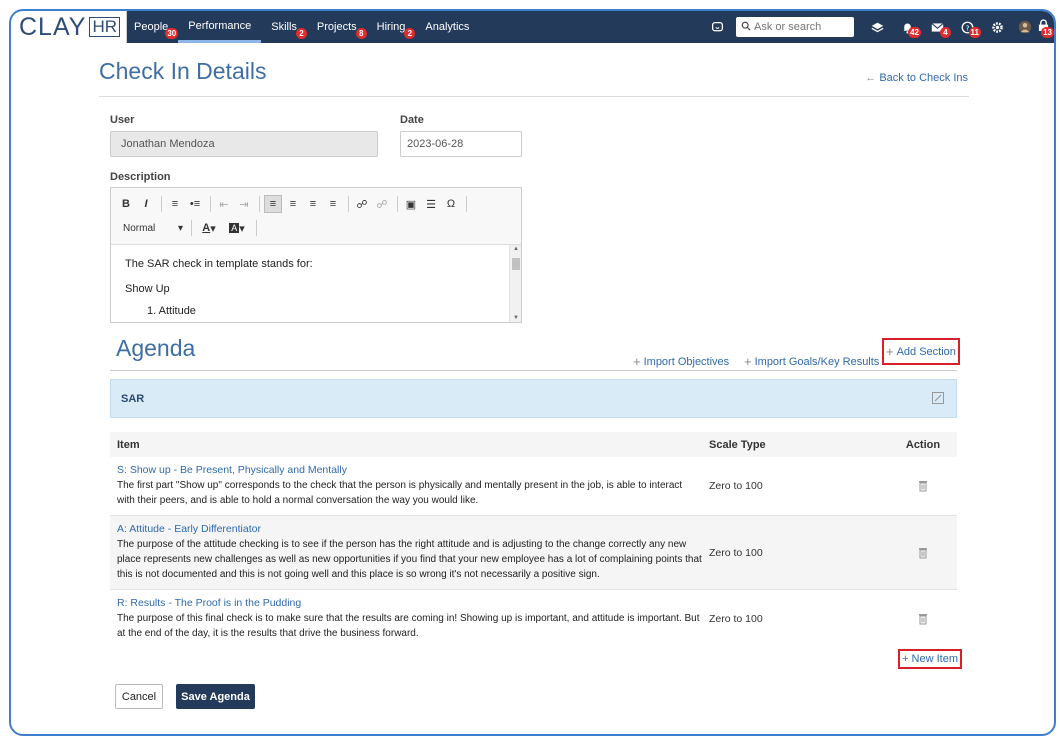  What do you see at coordinates (244, 204) in the screenshot?
I see `indent-icon: ⇥` at bounding box center [244, 204].